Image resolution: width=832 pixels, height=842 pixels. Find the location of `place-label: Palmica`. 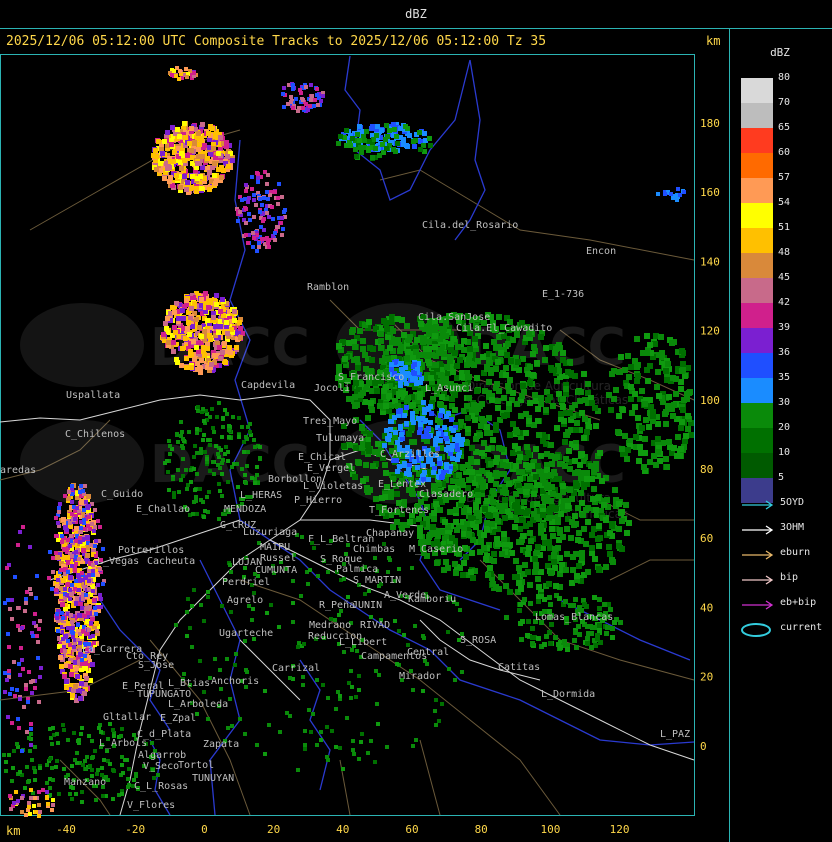

place-label: Palmica is located at coordinates (357, 569).